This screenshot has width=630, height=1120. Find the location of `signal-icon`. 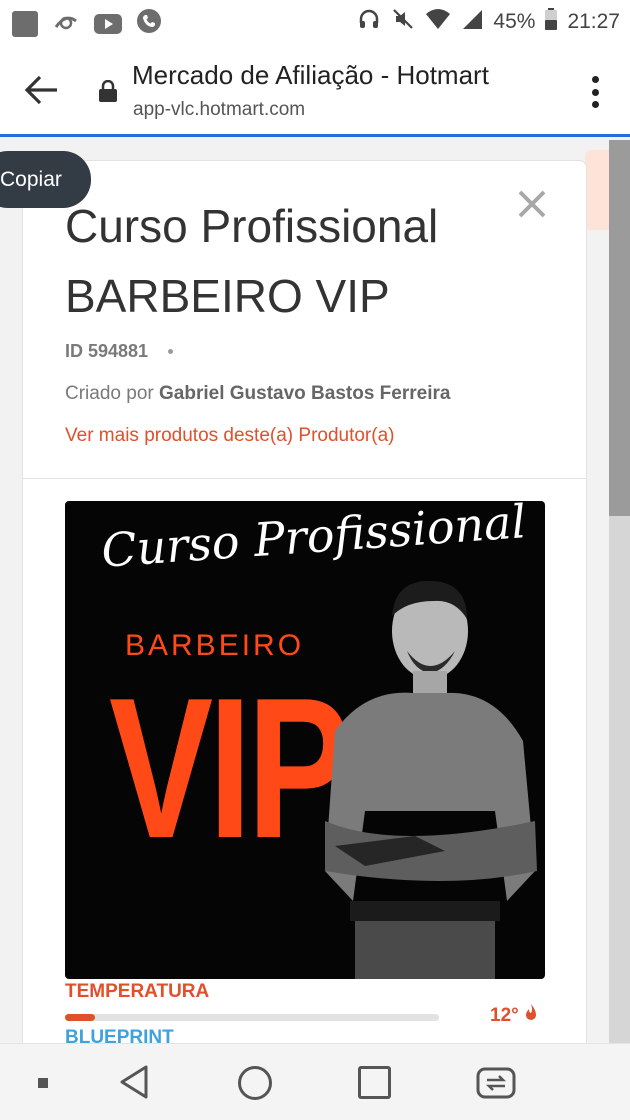

signal-icon is located at coordinates (472, 22).